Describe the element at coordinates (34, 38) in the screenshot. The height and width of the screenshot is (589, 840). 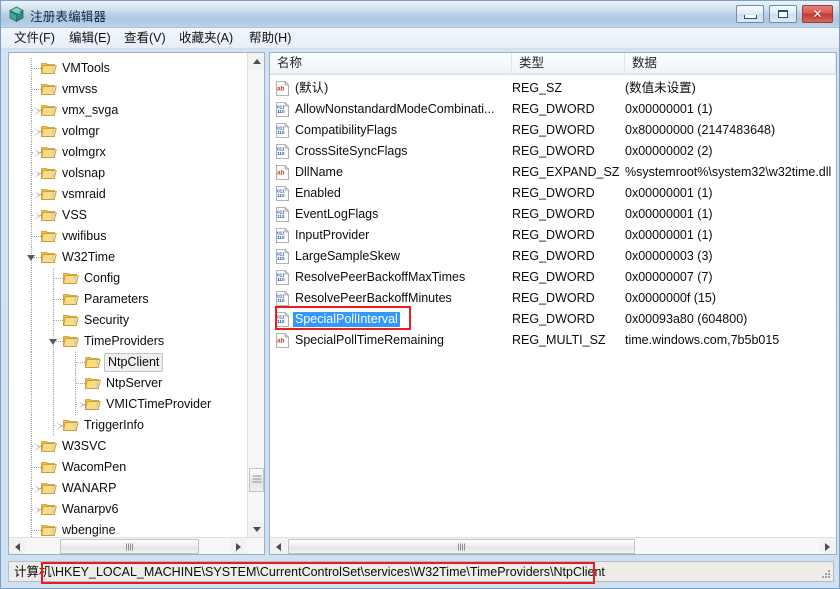
I see `menu-item-1: 文件(F)` at that location.